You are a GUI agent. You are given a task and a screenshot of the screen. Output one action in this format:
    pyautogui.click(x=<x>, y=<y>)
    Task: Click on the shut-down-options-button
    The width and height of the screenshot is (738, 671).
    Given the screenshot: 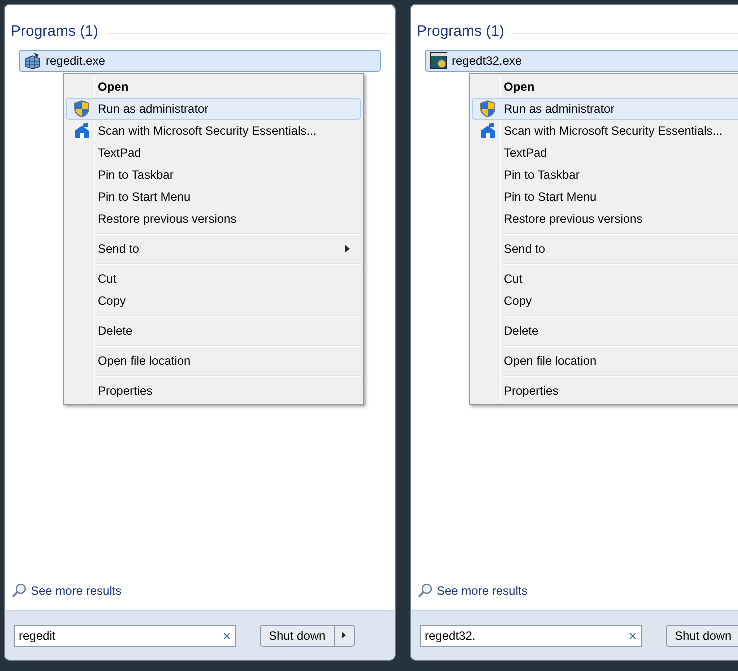 What is the action you would take?
    pyautogui.click(x=344, y=635)
    